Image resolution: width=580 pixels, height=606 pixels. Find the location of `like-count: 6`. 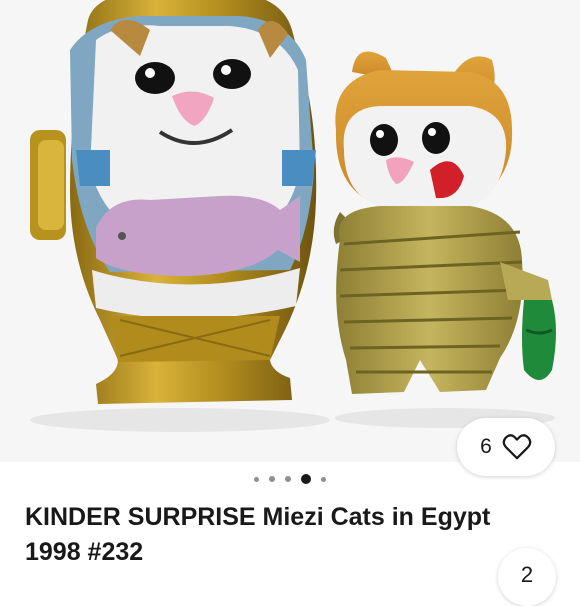

like-count: 6 is located at coordinates (486, 446).